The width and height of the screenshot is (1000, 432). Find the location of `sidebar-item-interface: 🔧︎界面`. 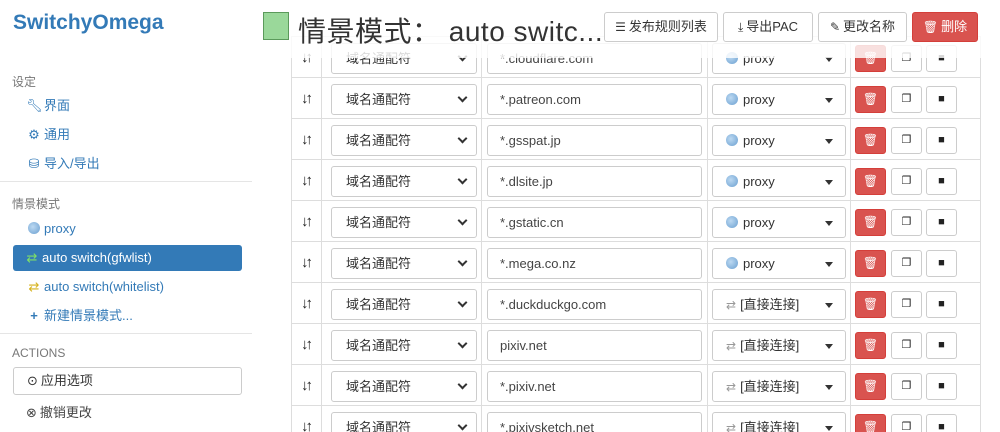

sidebar-item-interface: 🔧︎界面 is located at coordinates (127, 106).